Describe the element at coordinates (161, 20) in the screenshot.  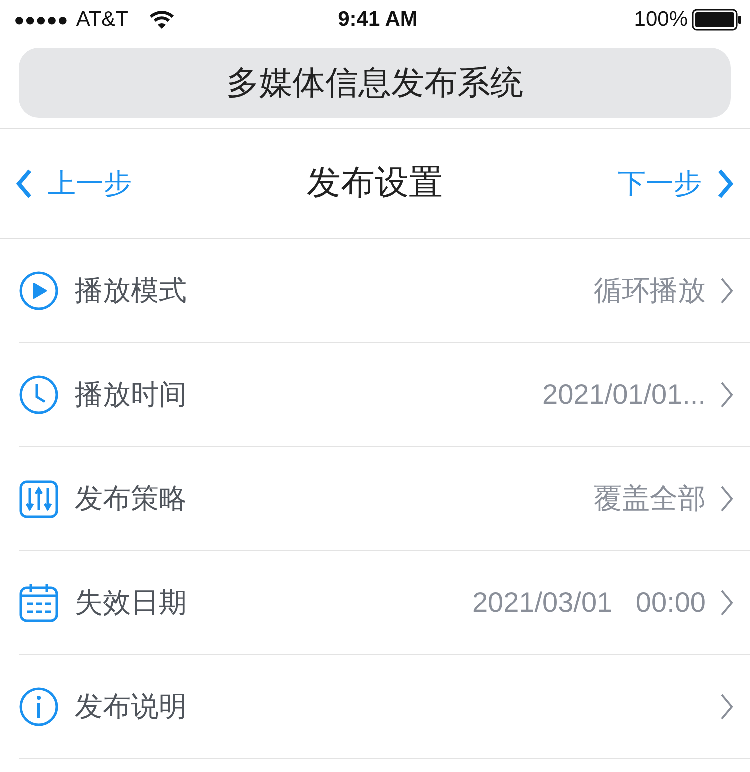
I see `wifi-icon` at that location.